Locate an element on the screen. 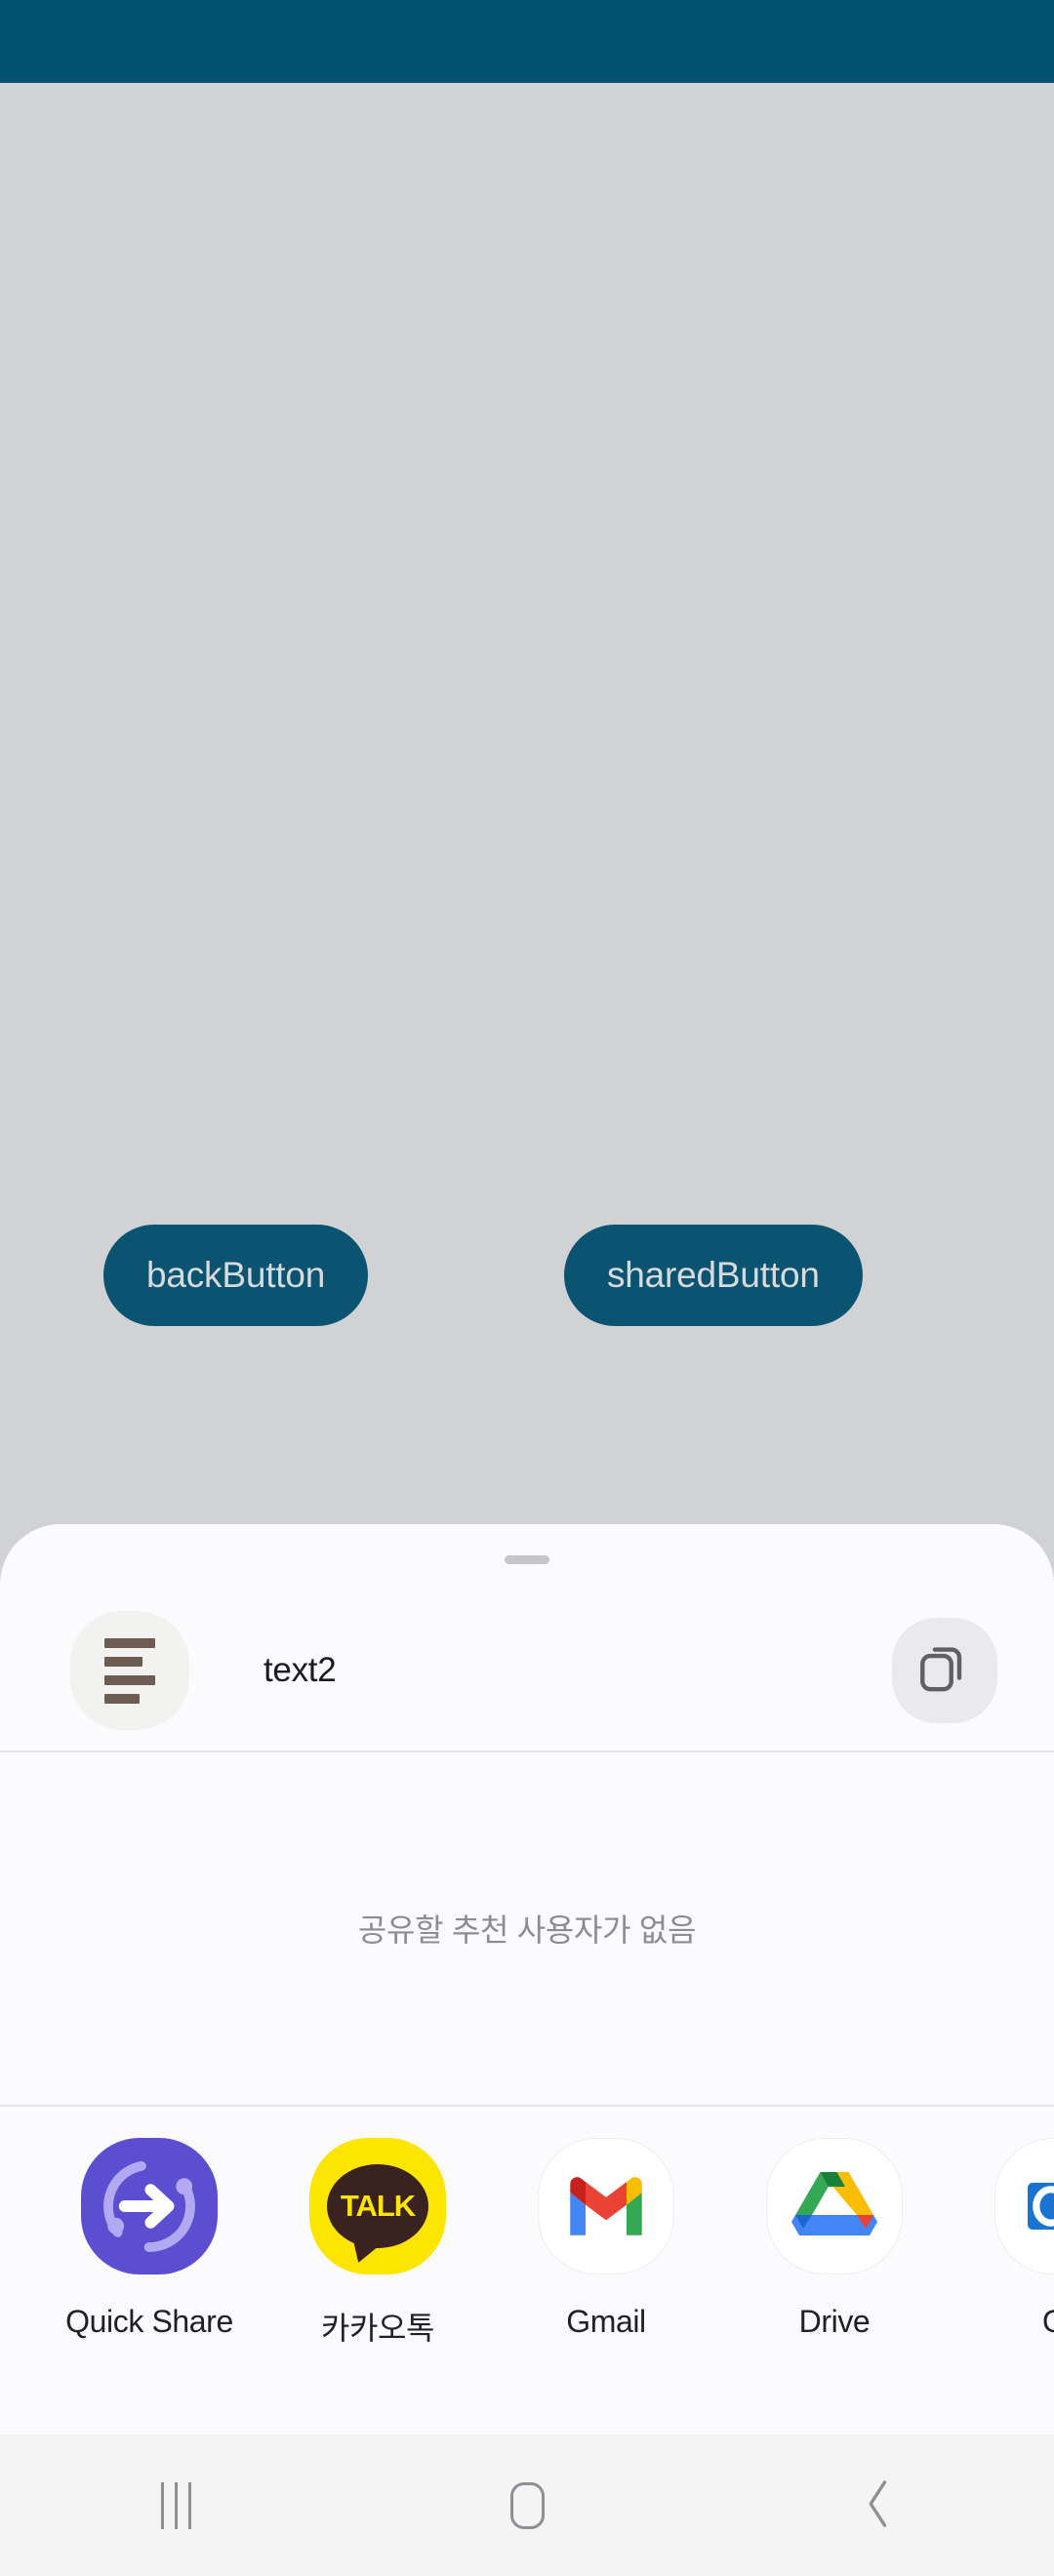 The image size is (1054, 2576). recents-icon is located at coordinates (175, 2505).